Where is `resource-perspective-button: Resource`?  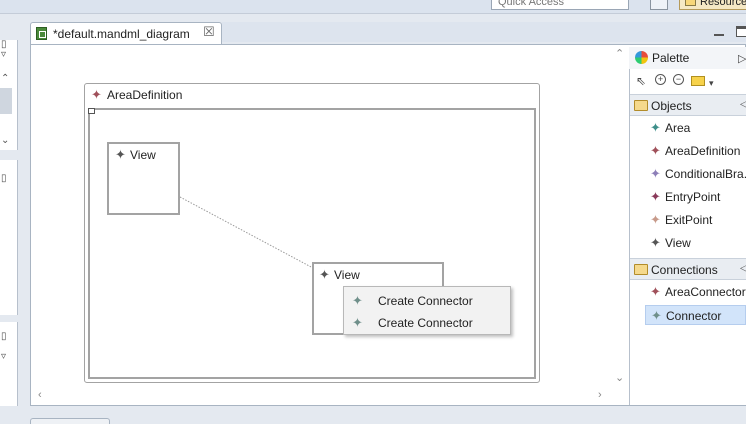 resource-perspective-button: Resource is located at coordinates (712, 5).